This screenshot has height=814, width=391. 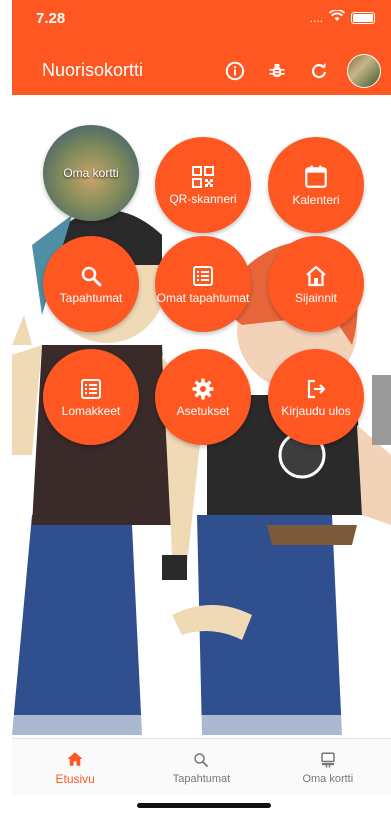 I want to click on calendar-label: Kalenteri, so click(x=316, y=199).